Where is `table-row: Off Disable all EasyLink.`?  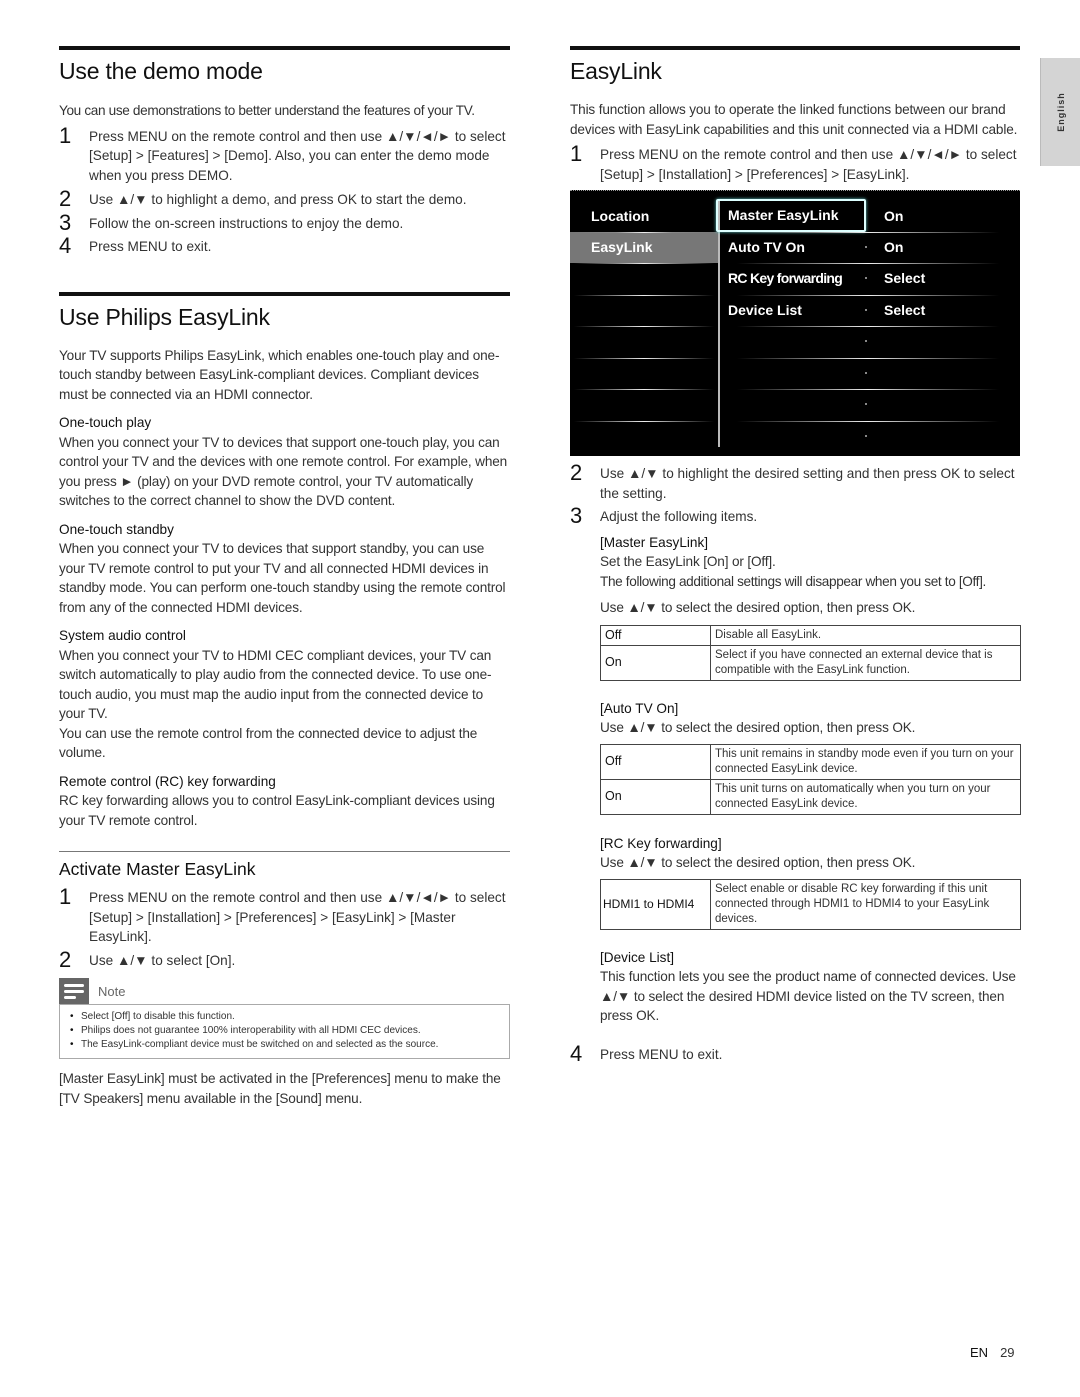
table-row: Off Disable all EasyLink. is located at coordinates (810, 635).